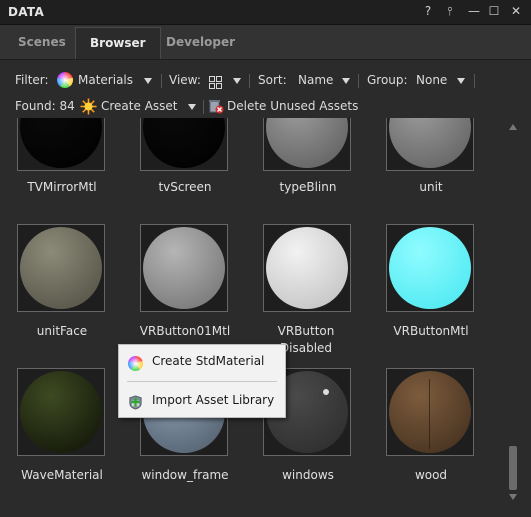 This screenshot has width=531, height=517. I want to click on menu-item-import-asset-library: Import Asset Library, so click(202, 400).